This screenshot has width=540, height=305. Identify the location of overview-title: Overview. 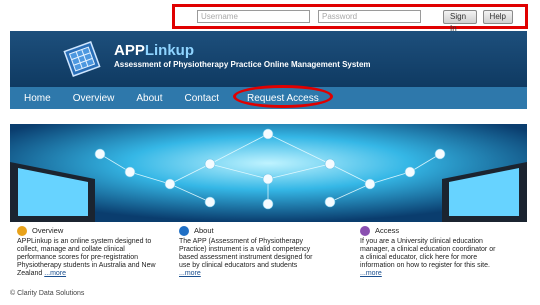
(48, 230).